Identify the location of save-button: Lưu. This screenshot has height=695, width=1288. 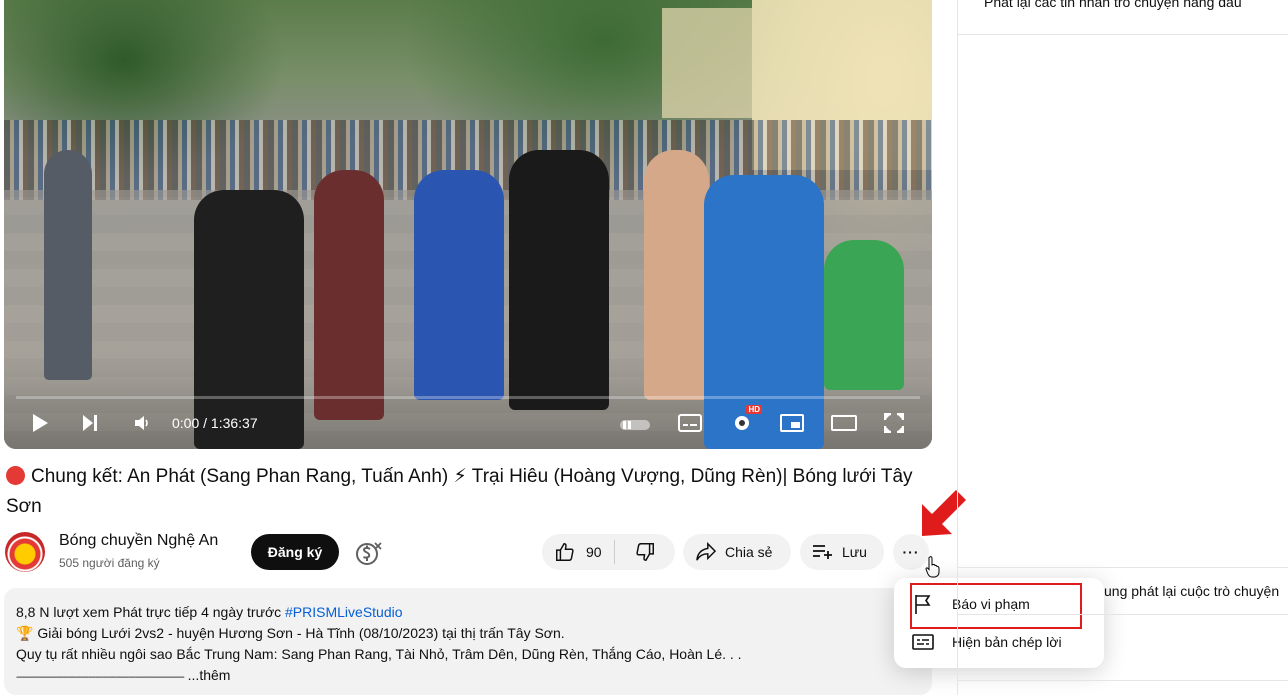
(842, 552).